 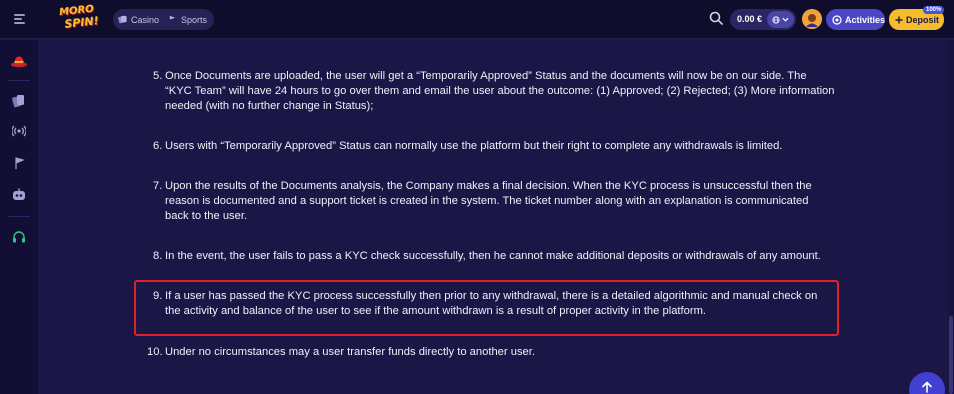 What do you see at coordinates (785, 19) in the screenshot?
I see `chevron-down-icon` at bounding box center [785, 19].